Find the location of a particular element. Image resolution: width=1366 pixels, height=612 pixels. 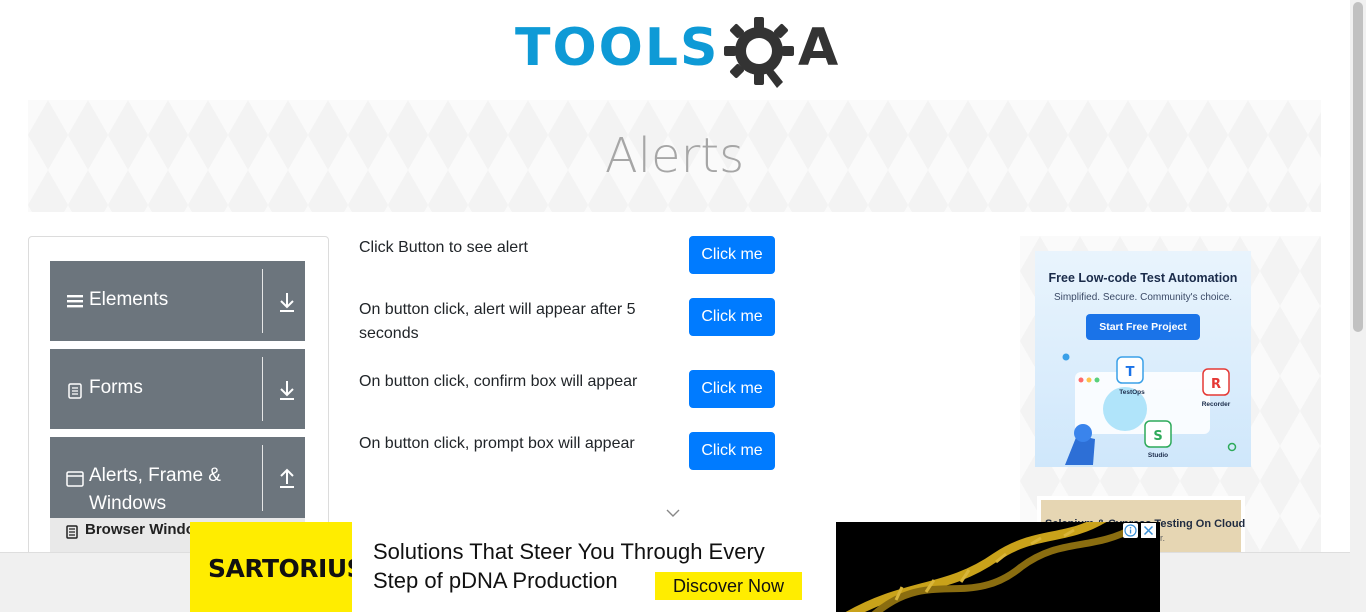

toolsqa-logo: TOOLS A is located at coordinates (677, 53).